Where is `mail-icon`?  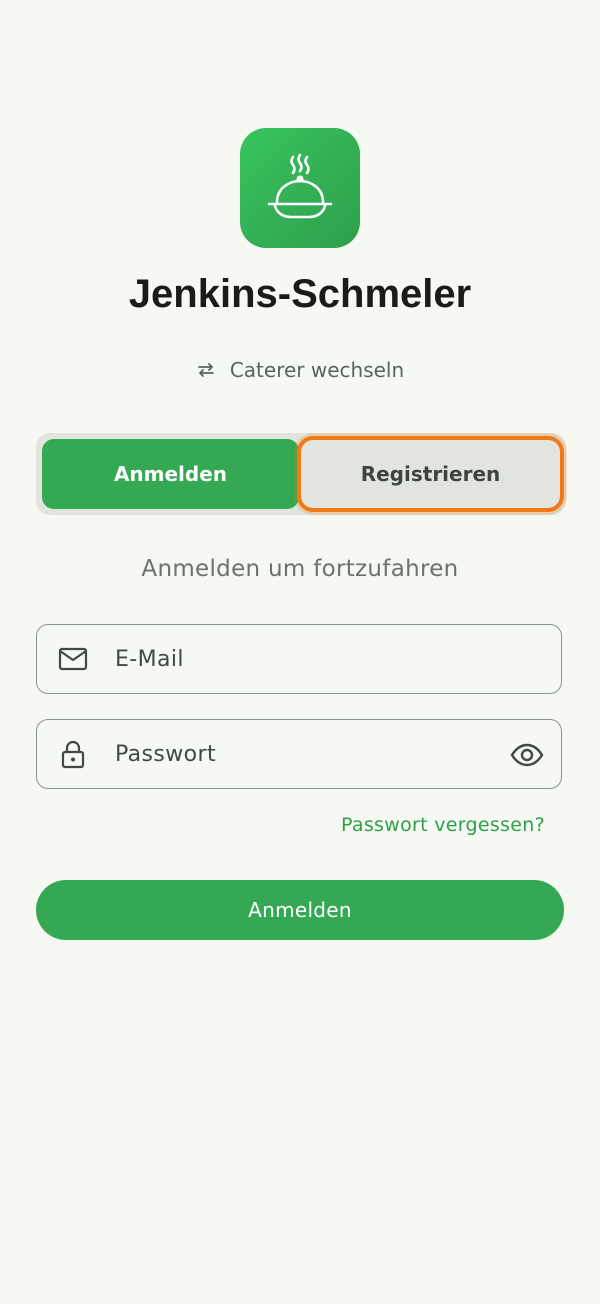
mail-icon is located at coordinates (73, 659).